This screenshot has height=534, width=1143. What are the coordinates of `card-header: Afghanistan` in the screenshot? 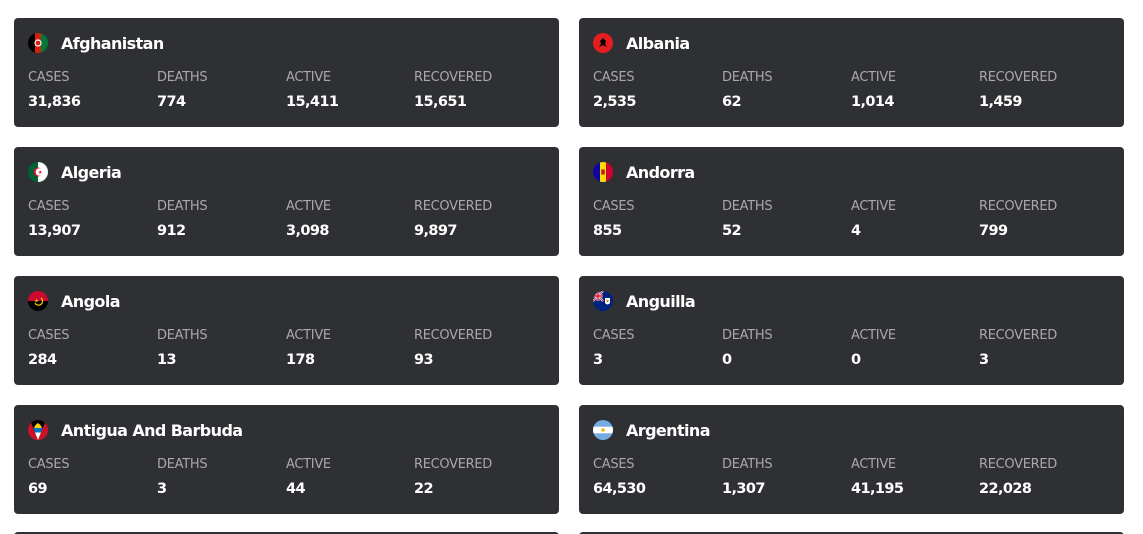 It's located at (96, 43).